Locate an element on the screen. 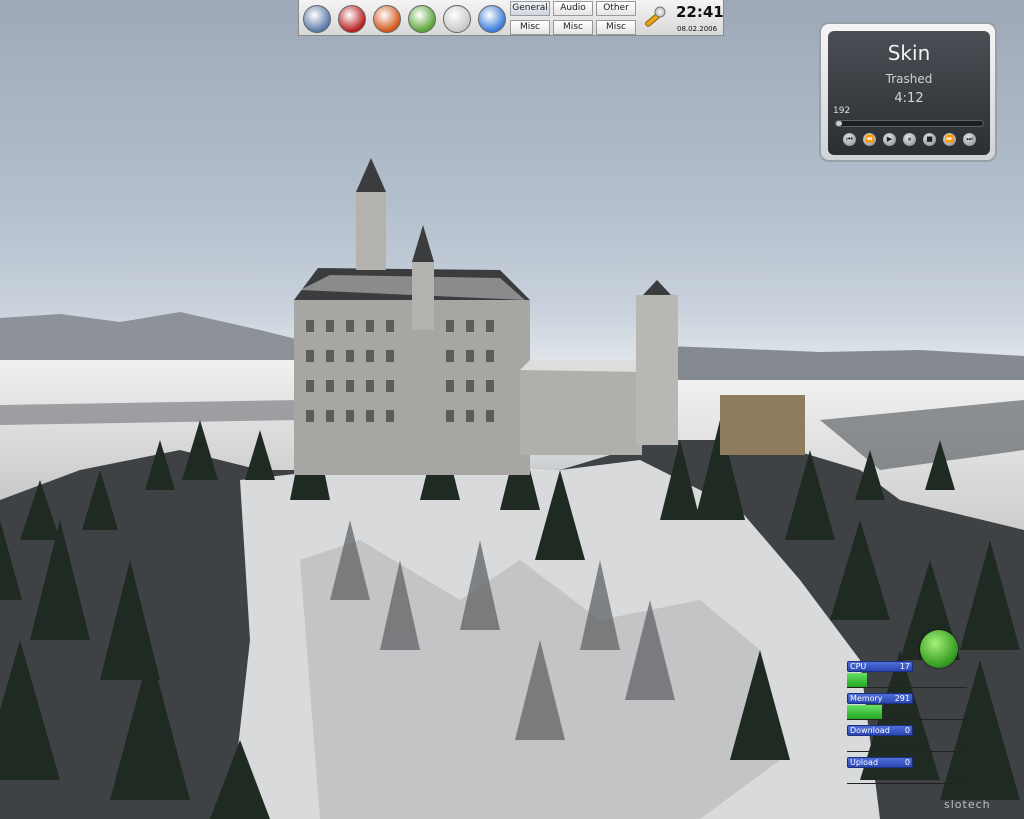 This screenshot has width=1024, height=819. clock-time: 22:41 is located at coordinates (700, 12).